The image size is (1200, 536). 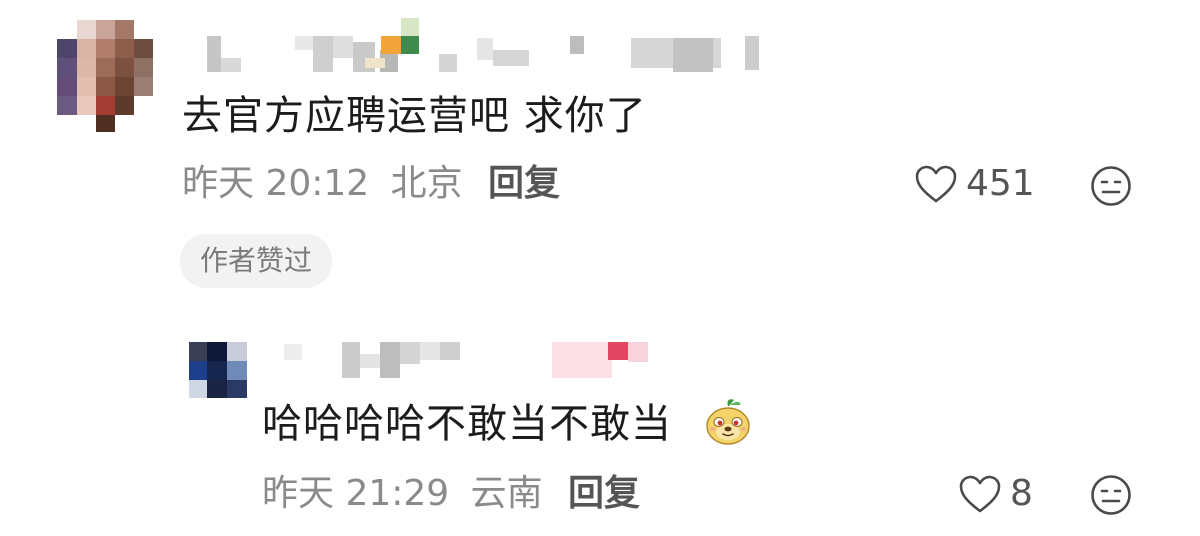 What do you see at coordinates (256, 261) in the screenshot?
I see `author-liked-badge: 作者赞过` at bounding box center [256, 261].